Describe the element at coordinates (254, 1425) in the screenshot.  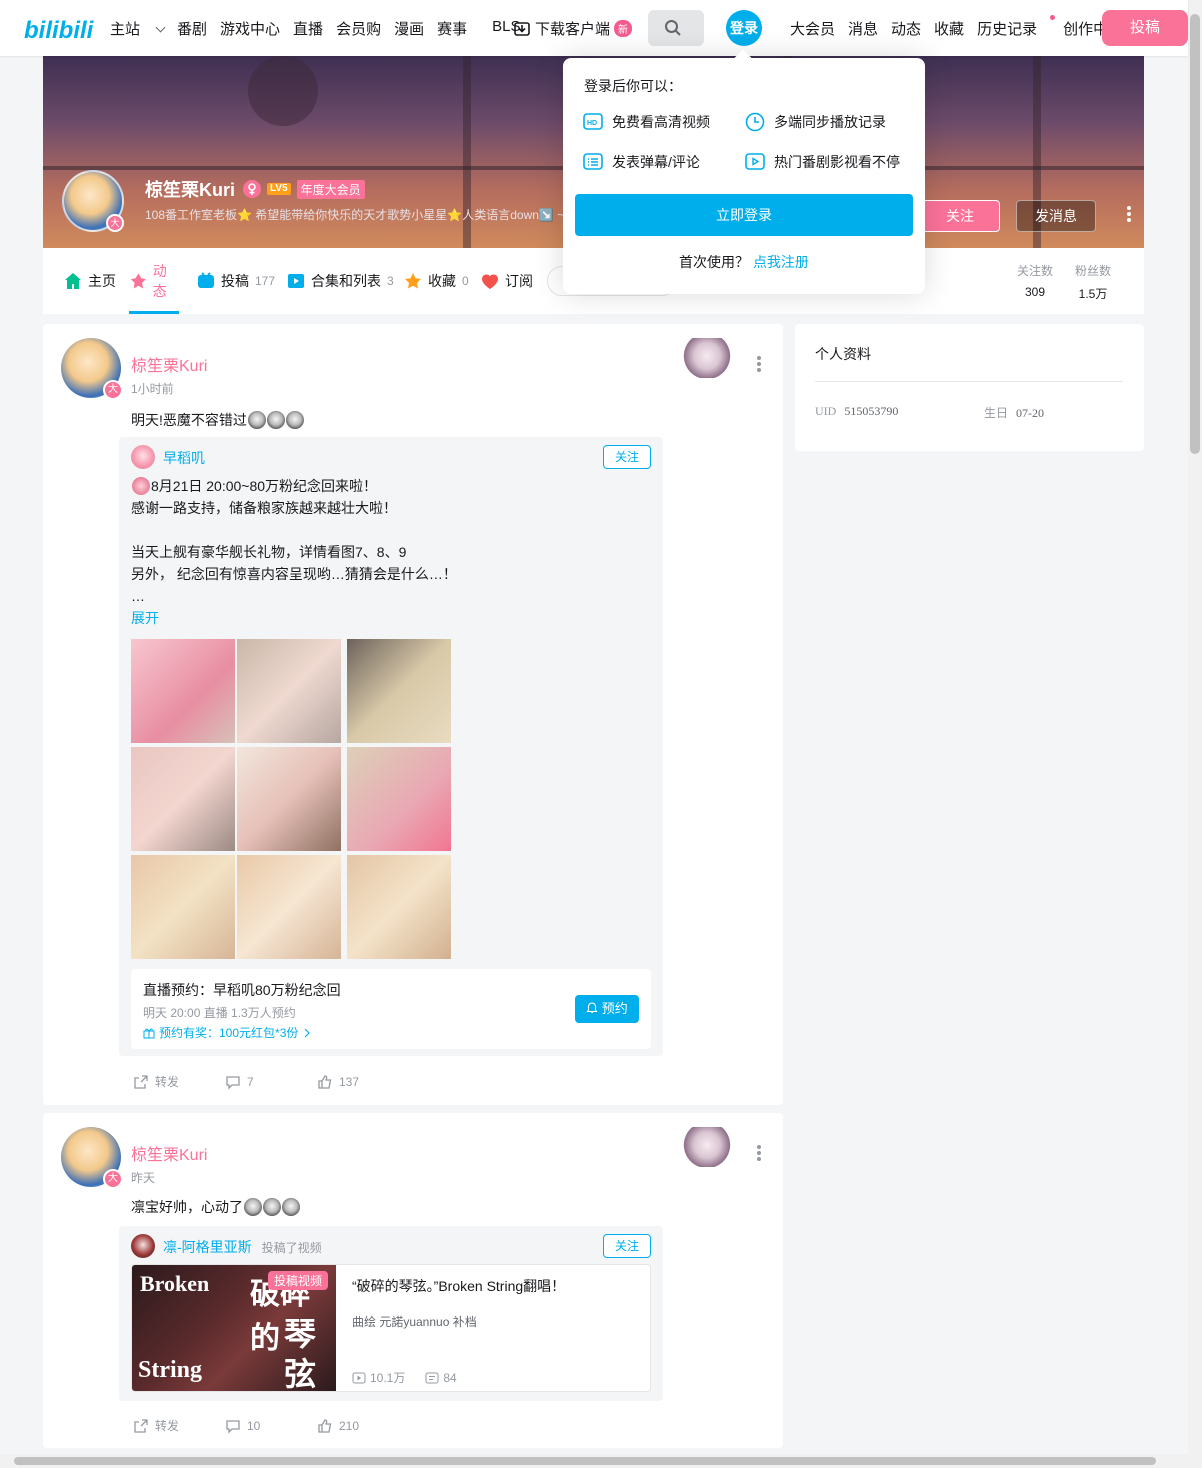
I see `comment-count: 10` at that location.